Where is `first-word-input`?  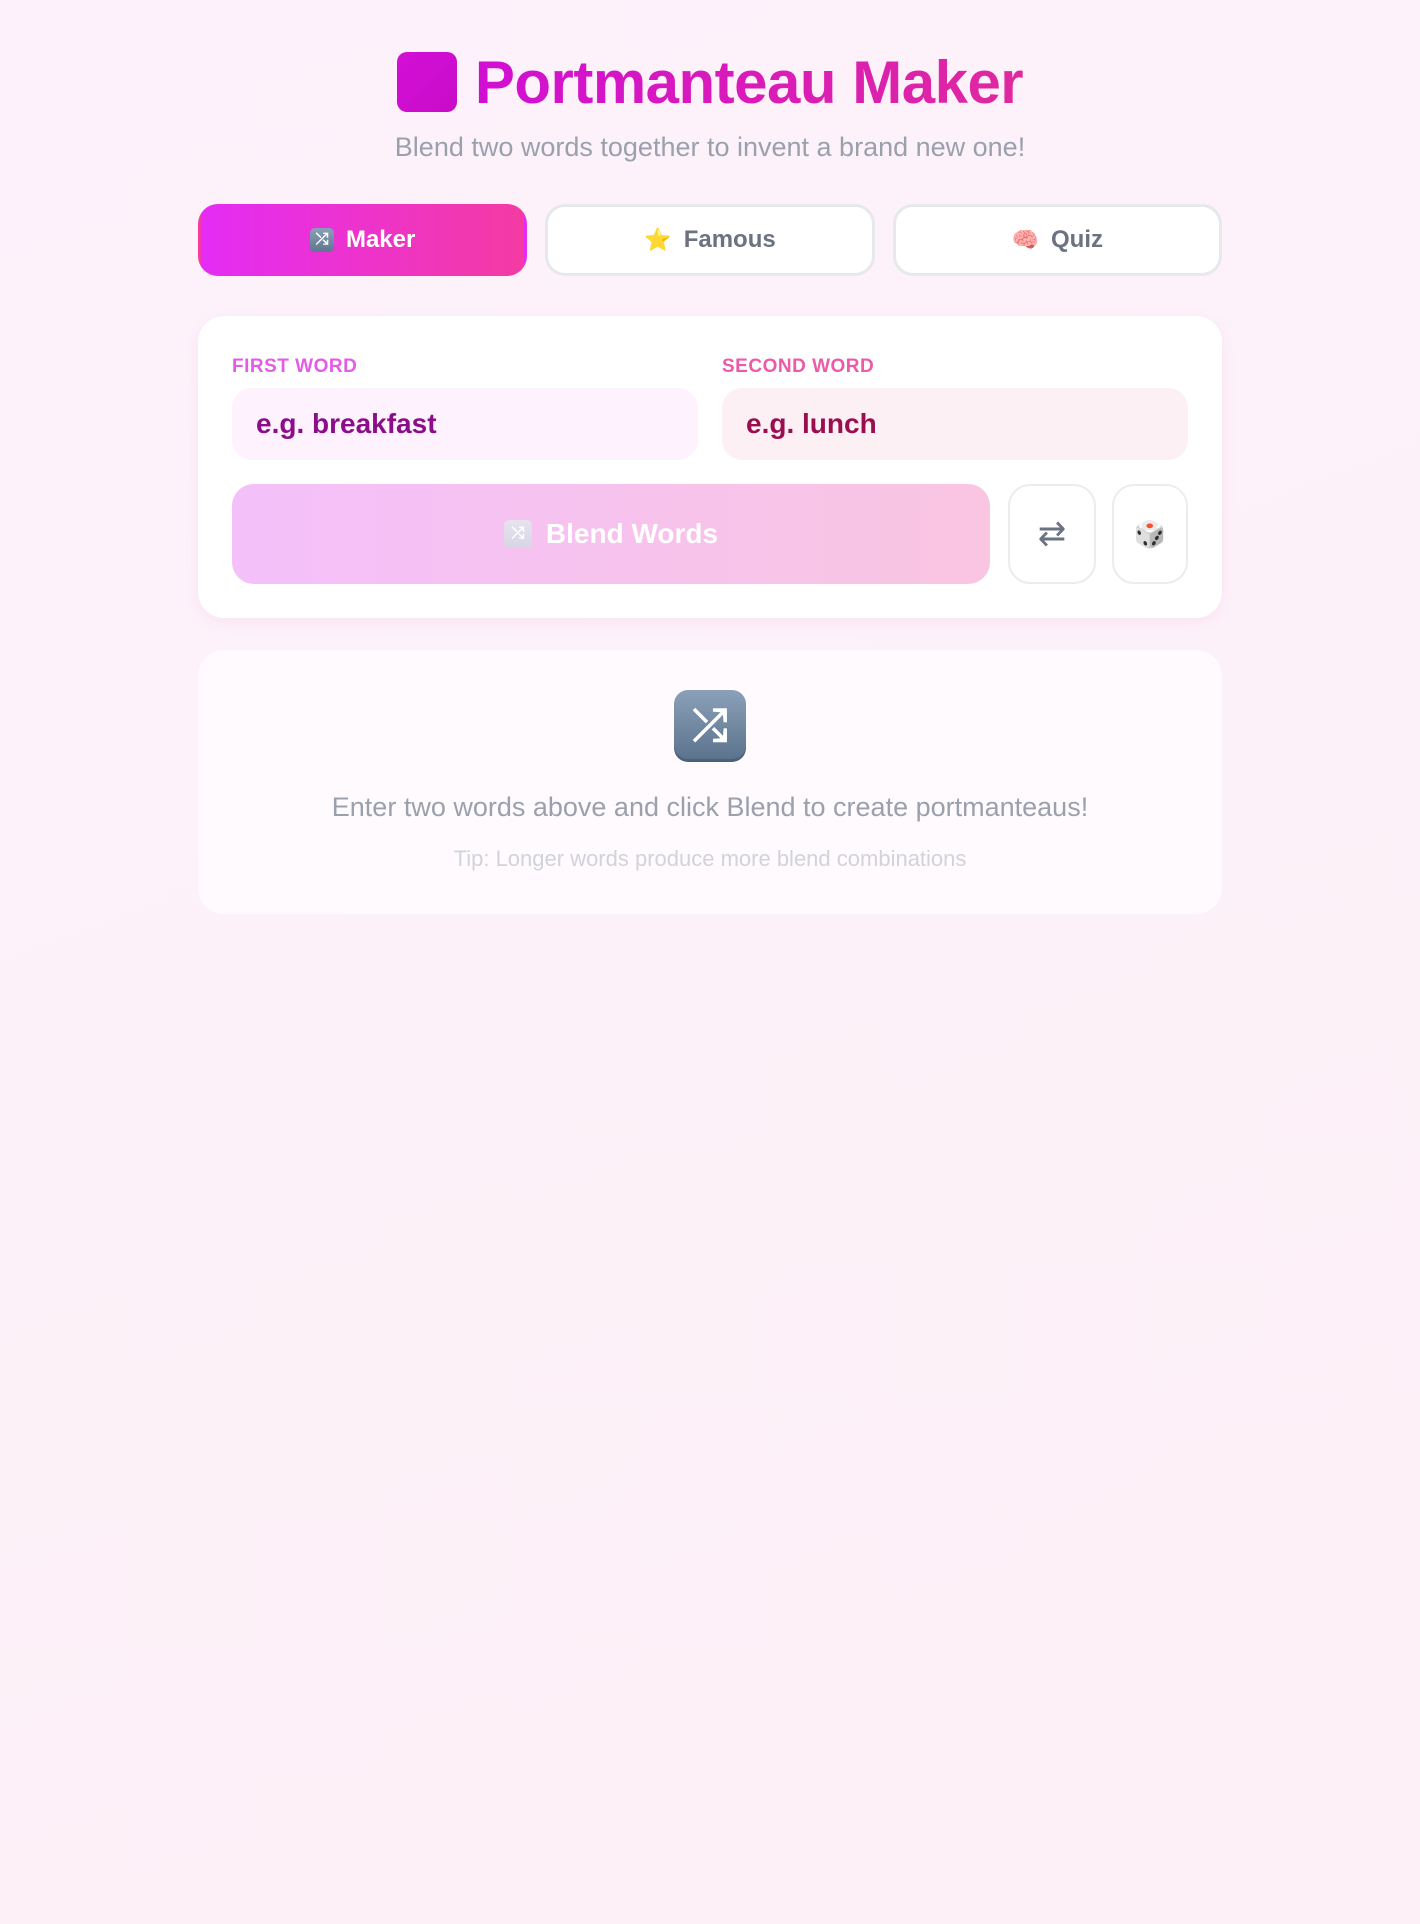
first-word-input is located at coordinates (465, 424).